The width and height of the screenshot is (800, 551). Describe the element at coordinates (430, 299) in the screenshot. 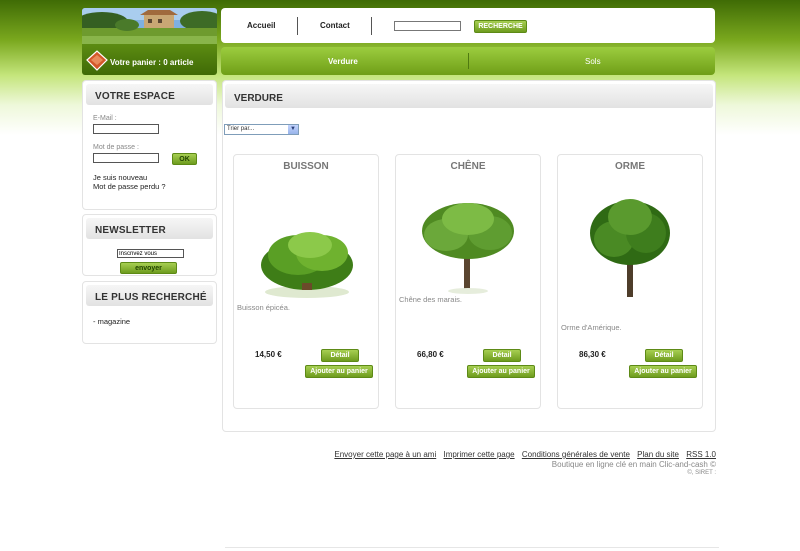

I see `product-description: Chêne des marais.` at that location.